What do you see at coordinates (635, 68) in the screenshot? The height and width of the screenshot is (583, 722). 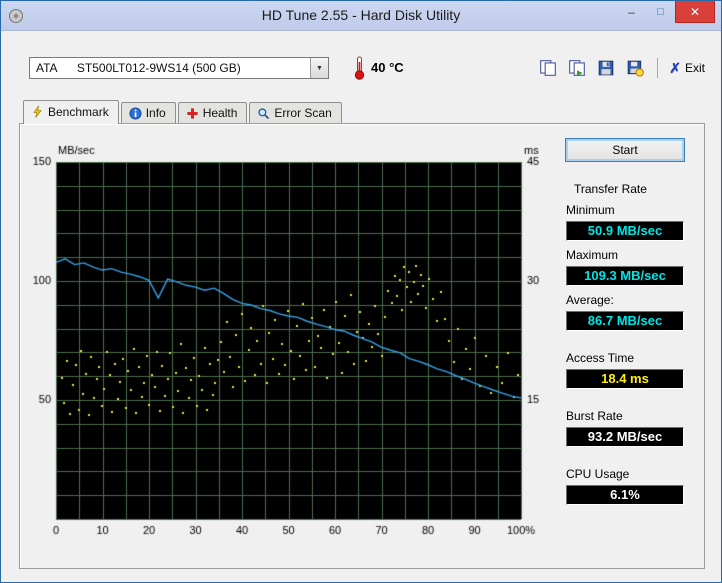 I see `save-image-icon` at bounding box center [635, 68].